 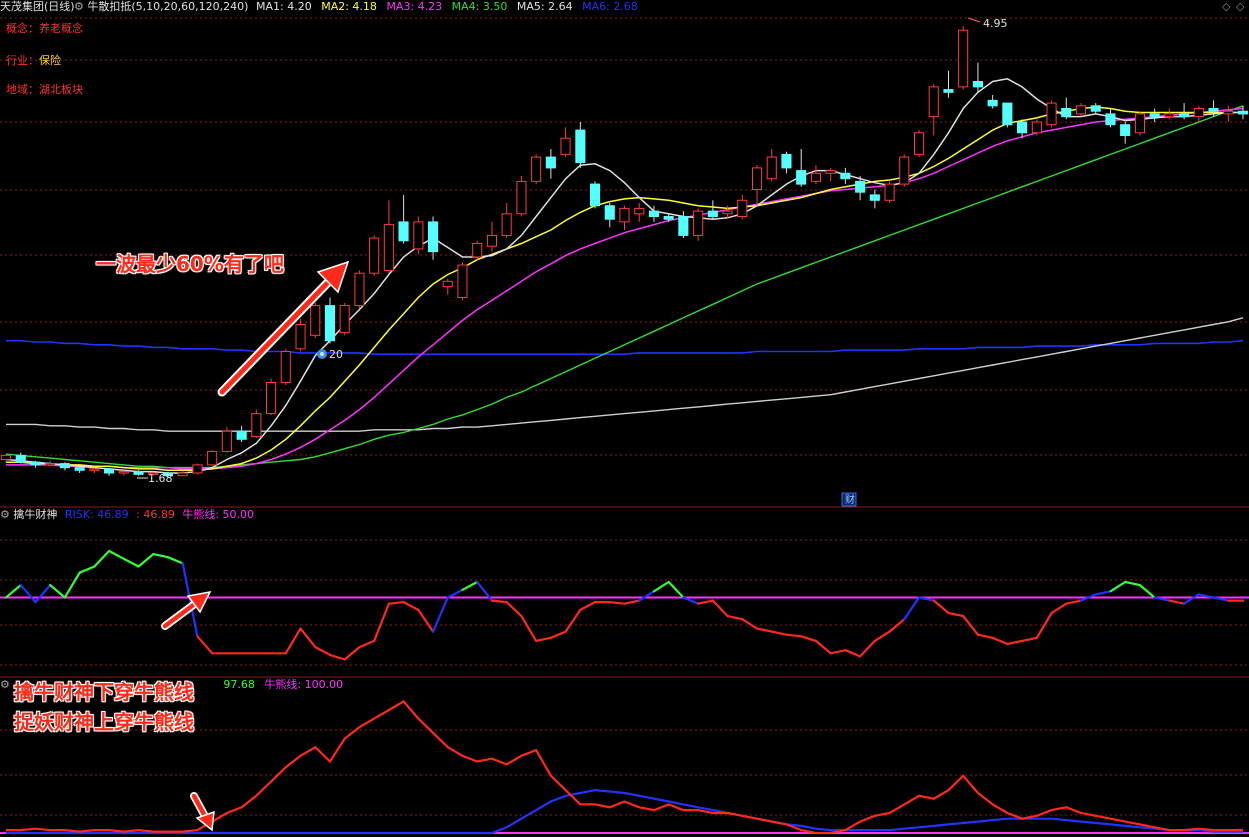 I want to click on industry-label: 行业：, so click(x=22, y=60).